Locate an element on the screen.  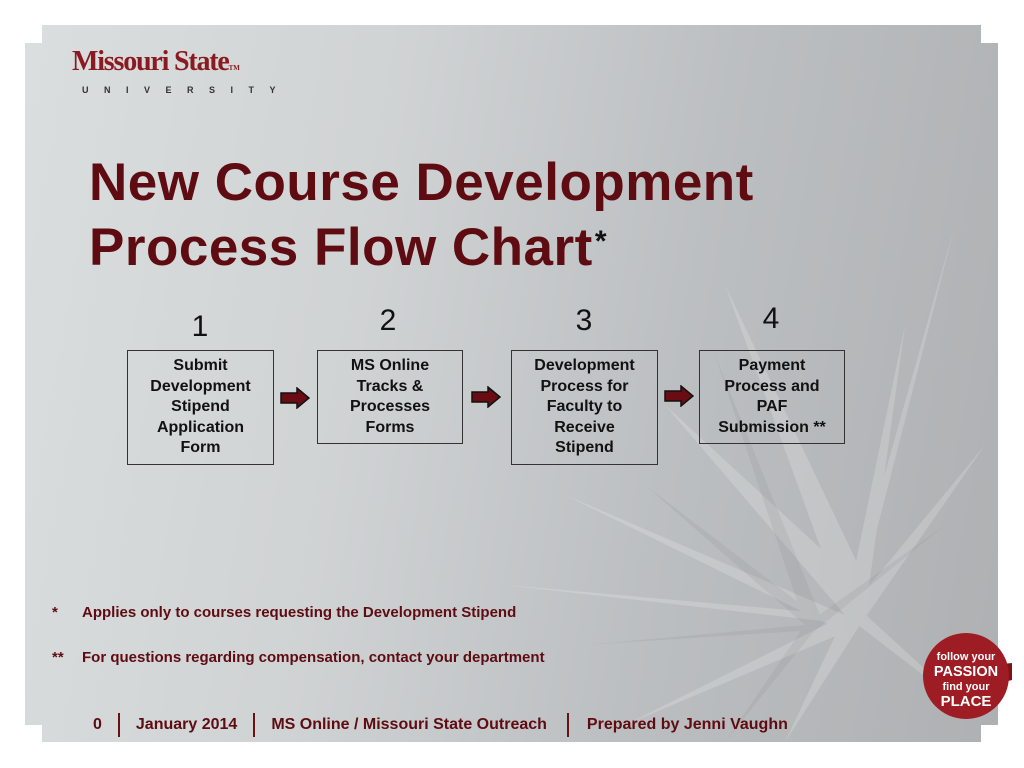
badge-line-3: find your is located at coordinates (966, 687).